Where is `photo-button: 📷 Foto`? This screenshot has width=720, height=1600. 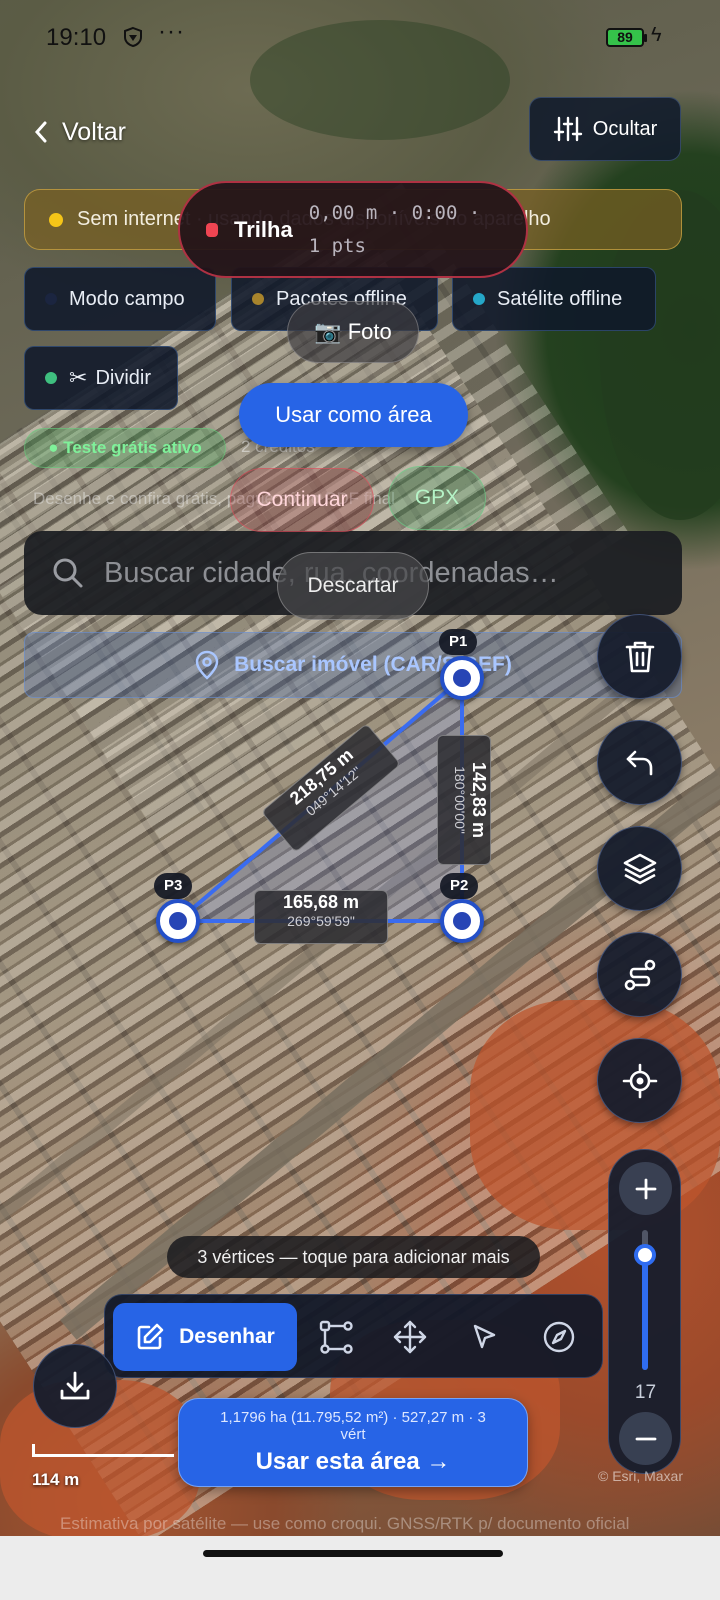 photo-button: 📷 Foto is located at coordinates (353, 332).